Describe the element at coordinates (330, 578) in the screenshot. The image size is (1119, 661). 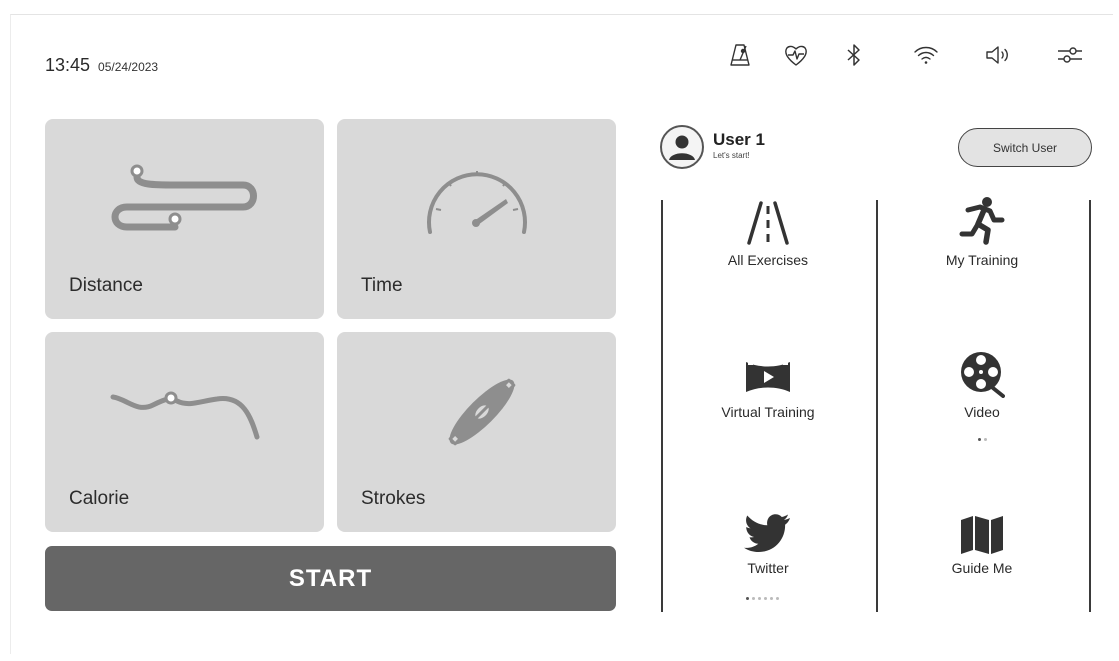
I see `start-button: START` at that location.